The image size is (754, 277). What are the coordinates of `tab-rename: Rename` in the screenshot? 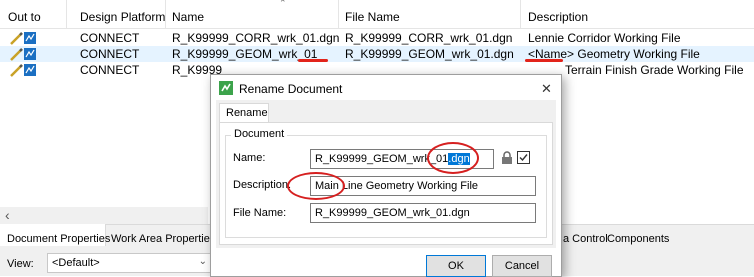 It's located at (244, 113).